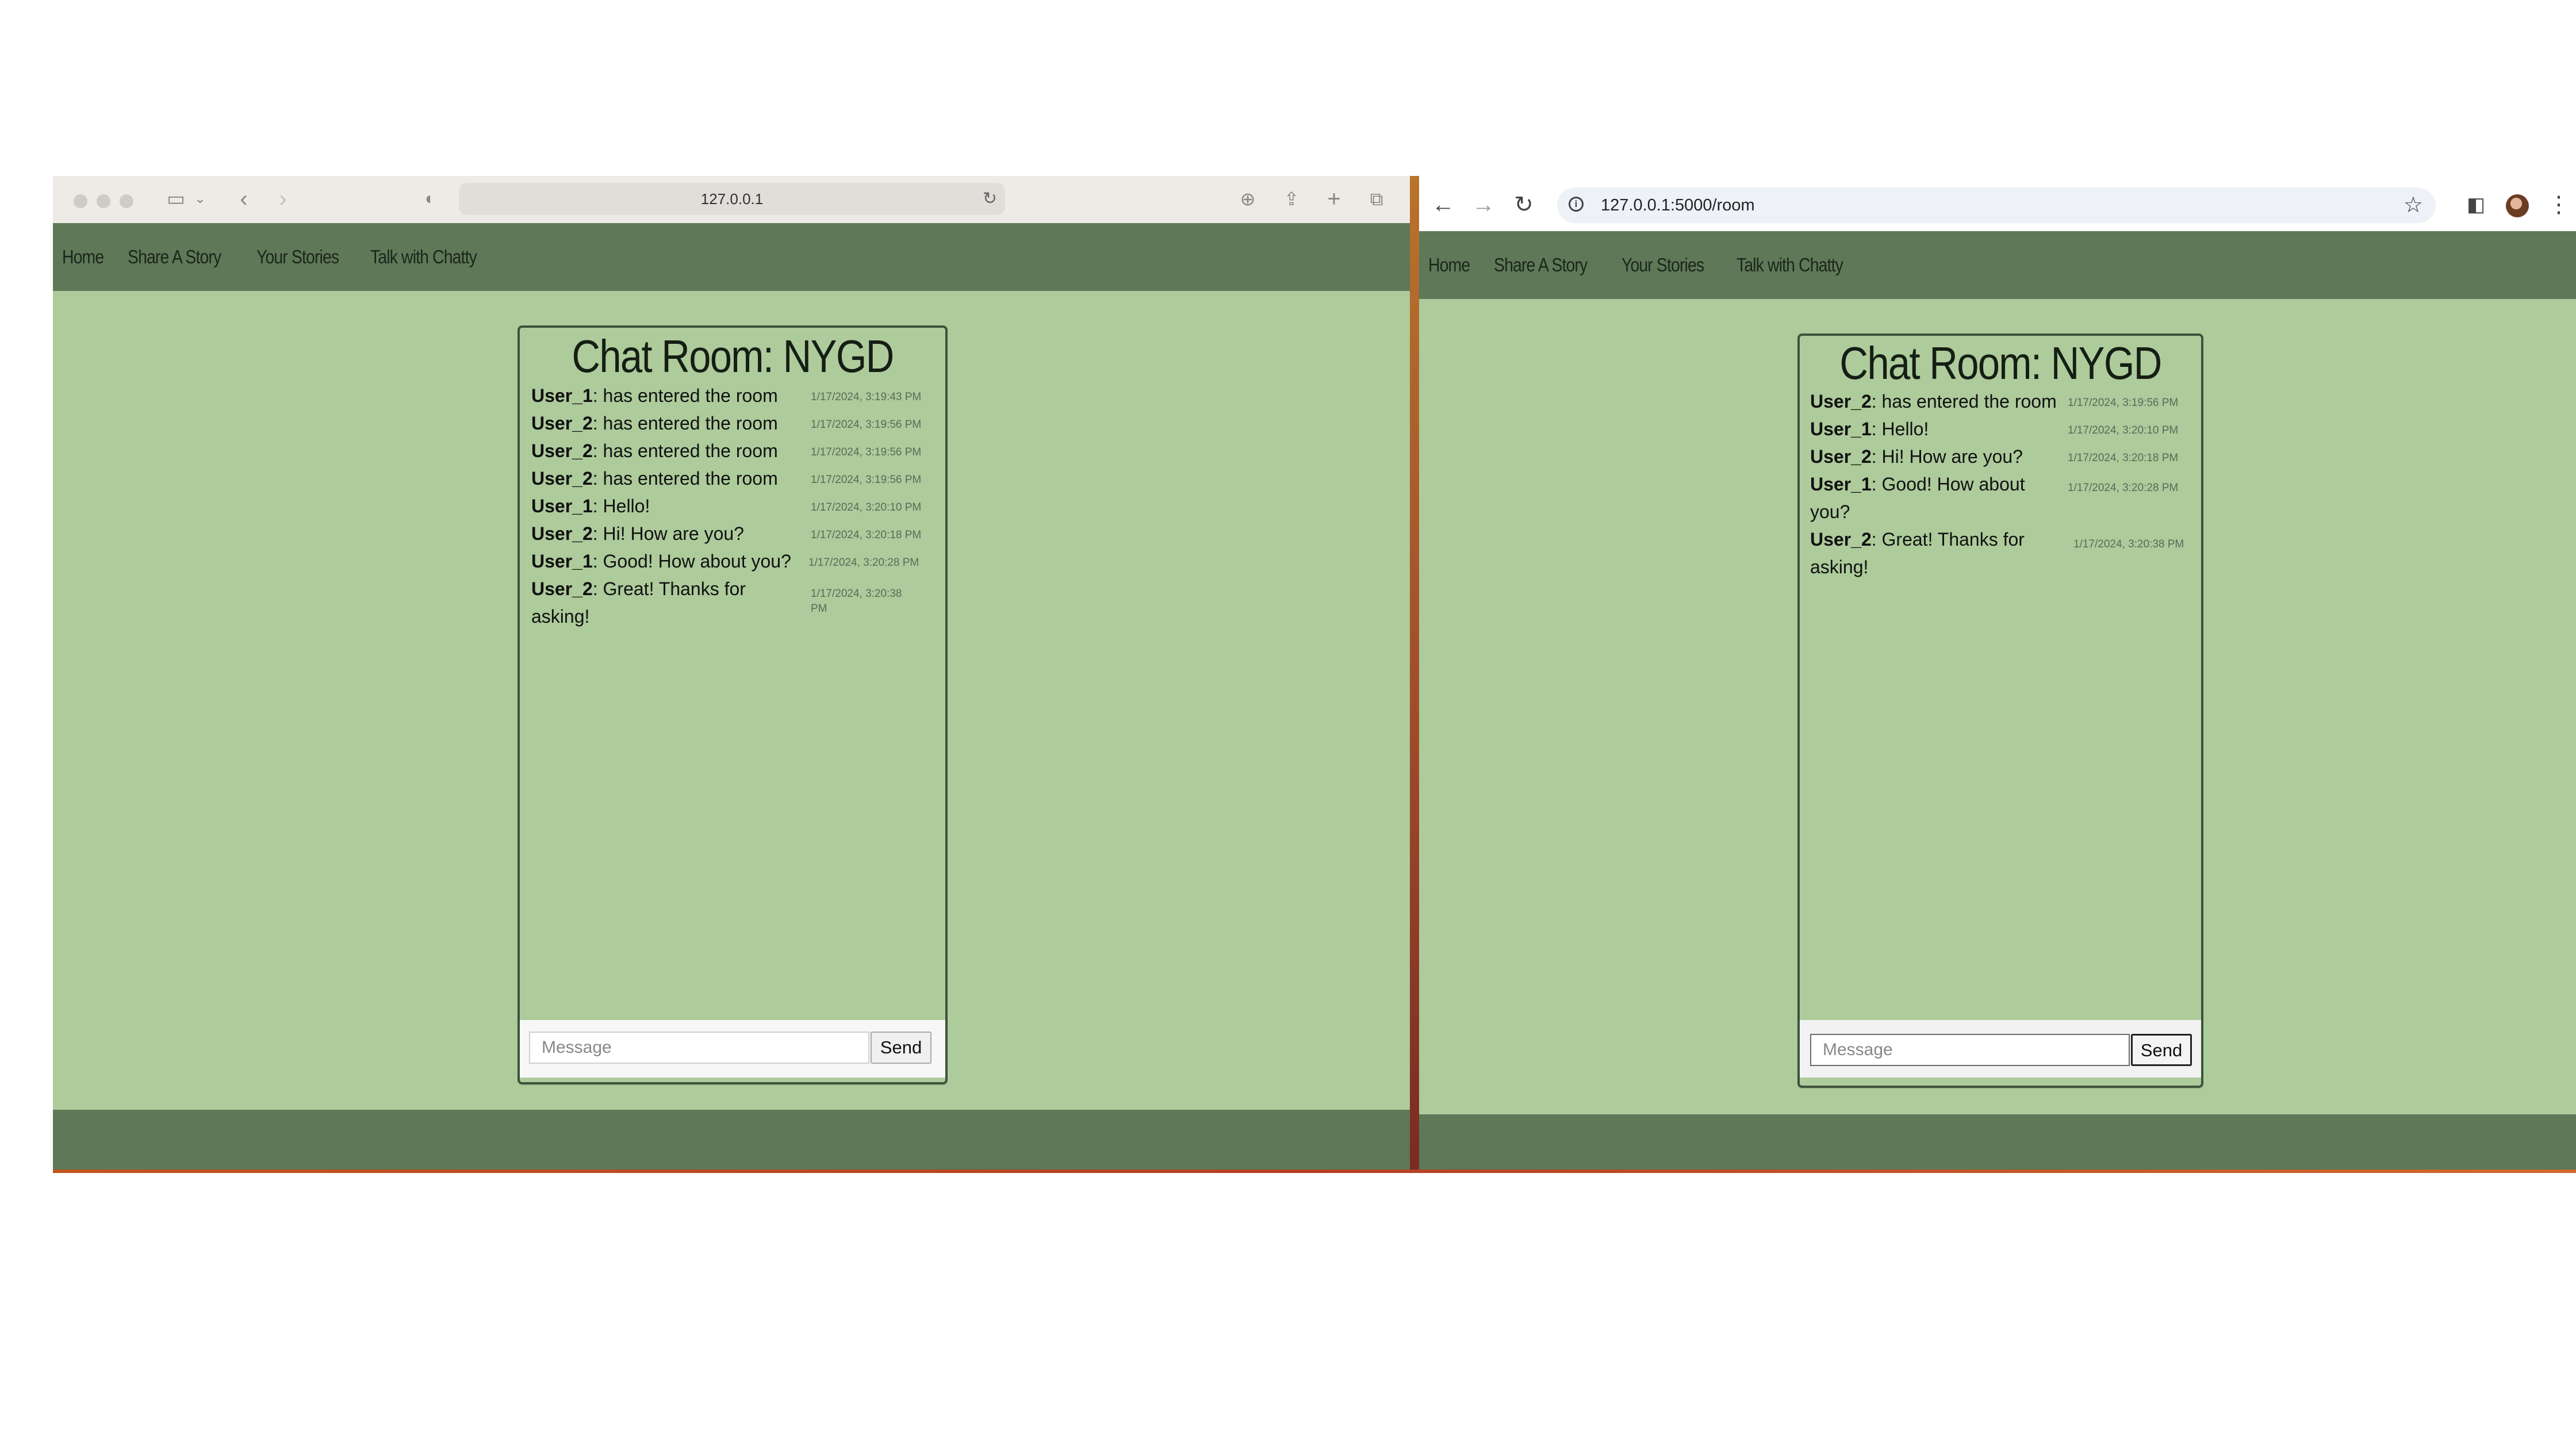 This screenshot has height=1449, width=2576. What do you see at coordinates (2558, 204) in the screenshot?
I see `more-menu-icon: ⋮` at bounding box center [2558, 204].